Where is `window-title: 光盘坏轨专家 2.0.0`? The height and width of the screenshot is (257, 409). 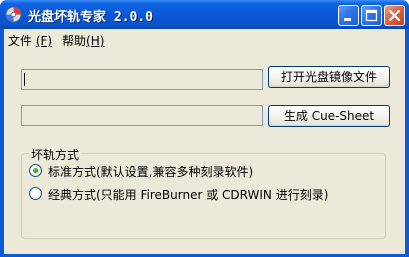 window-title: 光盘坏轨专家 2.0.0 is located at coordinates (90, 17).